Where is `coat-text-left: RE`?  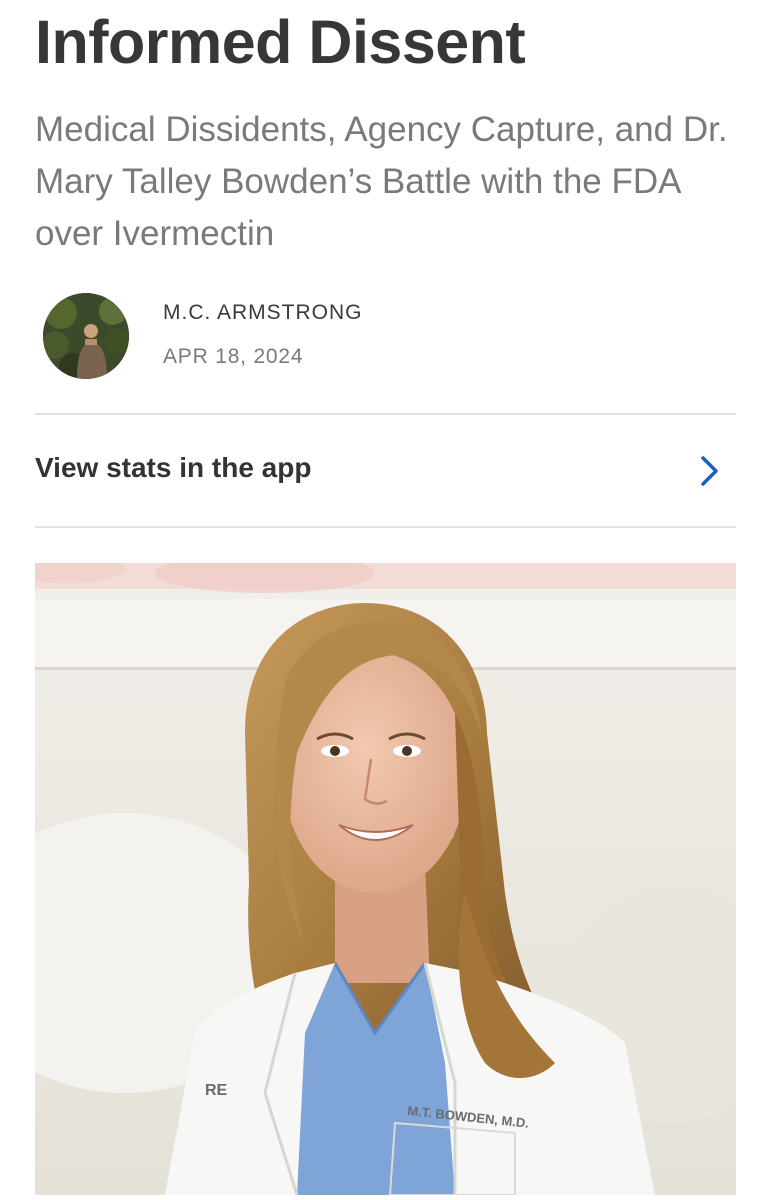
coat-text-left: RE is located at coordinates (216, 1090).